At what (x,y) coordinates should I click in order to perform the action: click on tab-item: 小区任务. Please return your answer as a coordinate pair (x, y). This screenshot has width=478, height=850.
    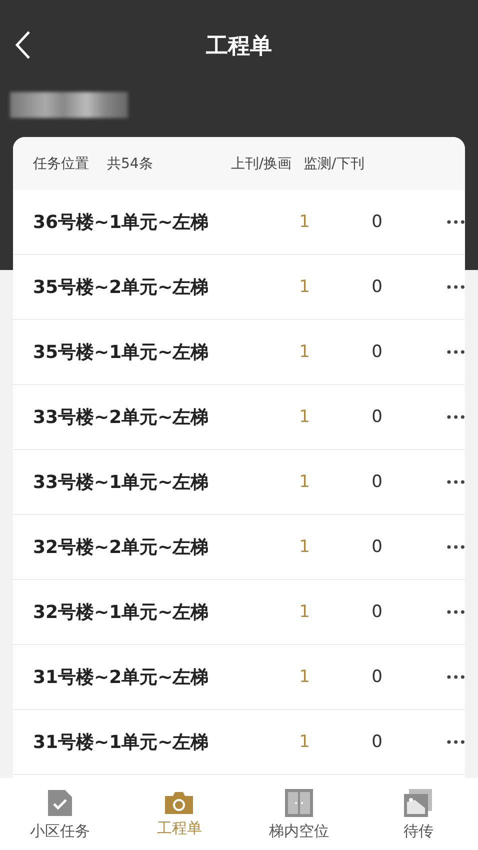
    Looking at the image, I should click on (60, 814).